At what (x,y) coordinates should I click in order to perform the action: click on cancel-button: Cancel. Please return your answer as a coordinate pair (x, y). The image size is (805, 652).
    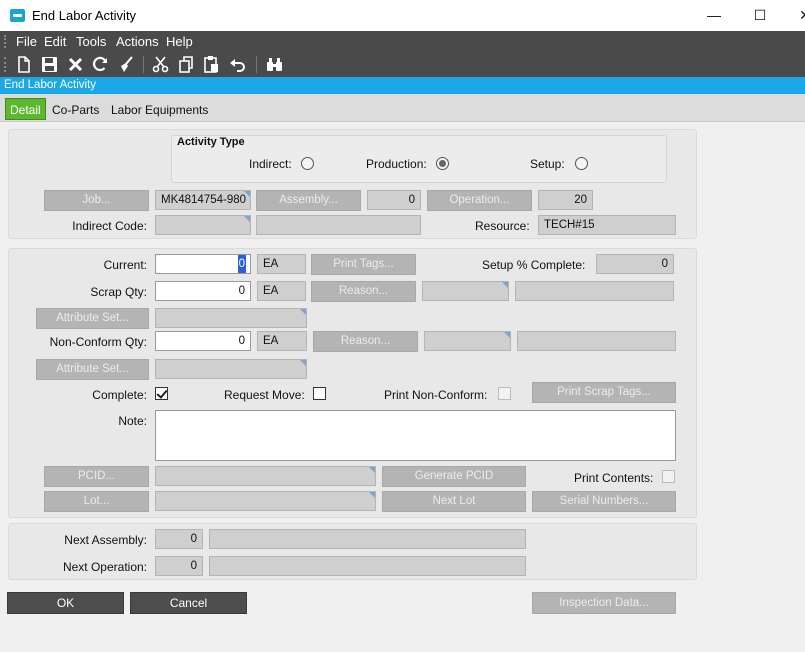
    Looking at the image, I should click on (188, 603).